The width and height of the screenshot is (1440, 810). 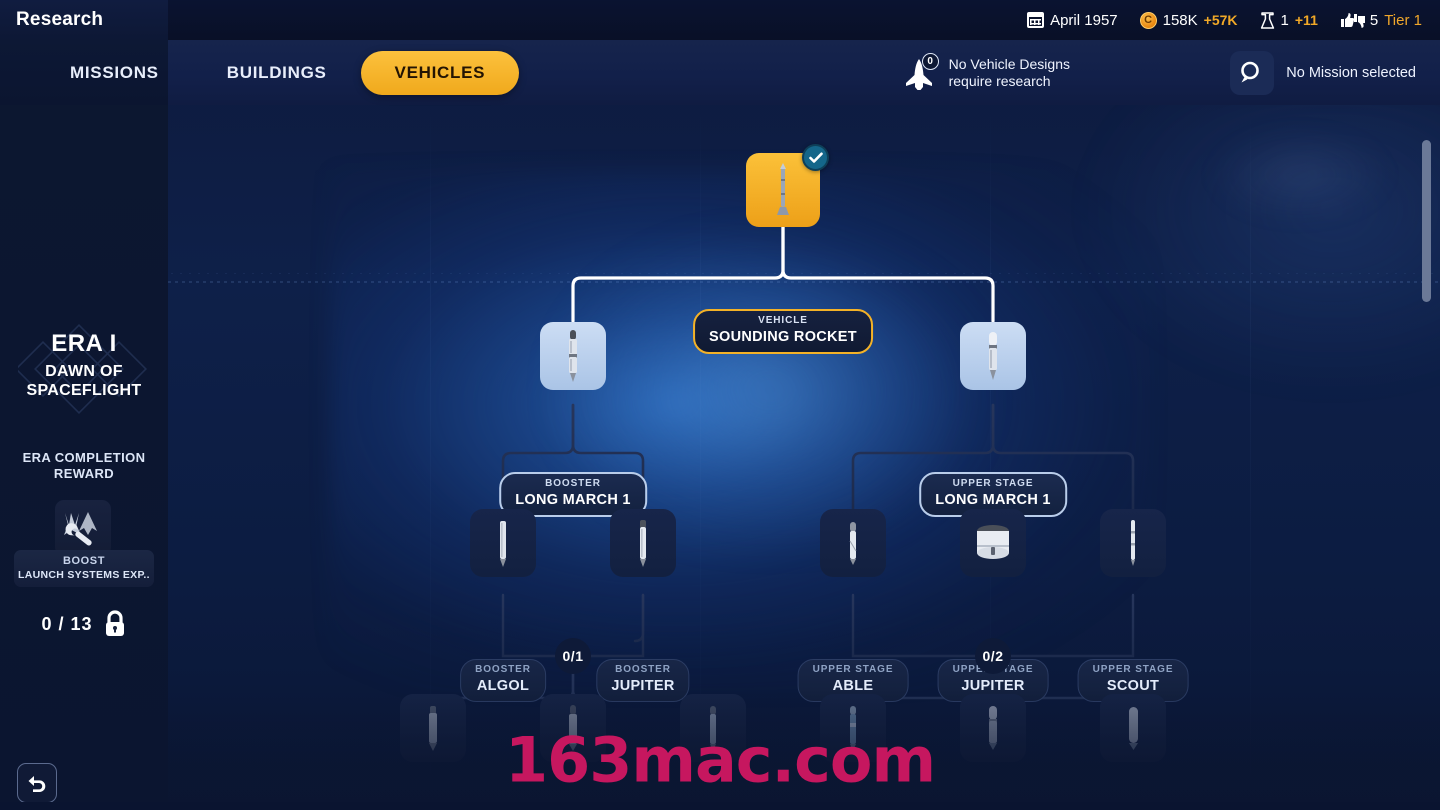 I want to click on top-bar: Research April 1957 158K +57K 1 +11, so click(x=720, y=20).